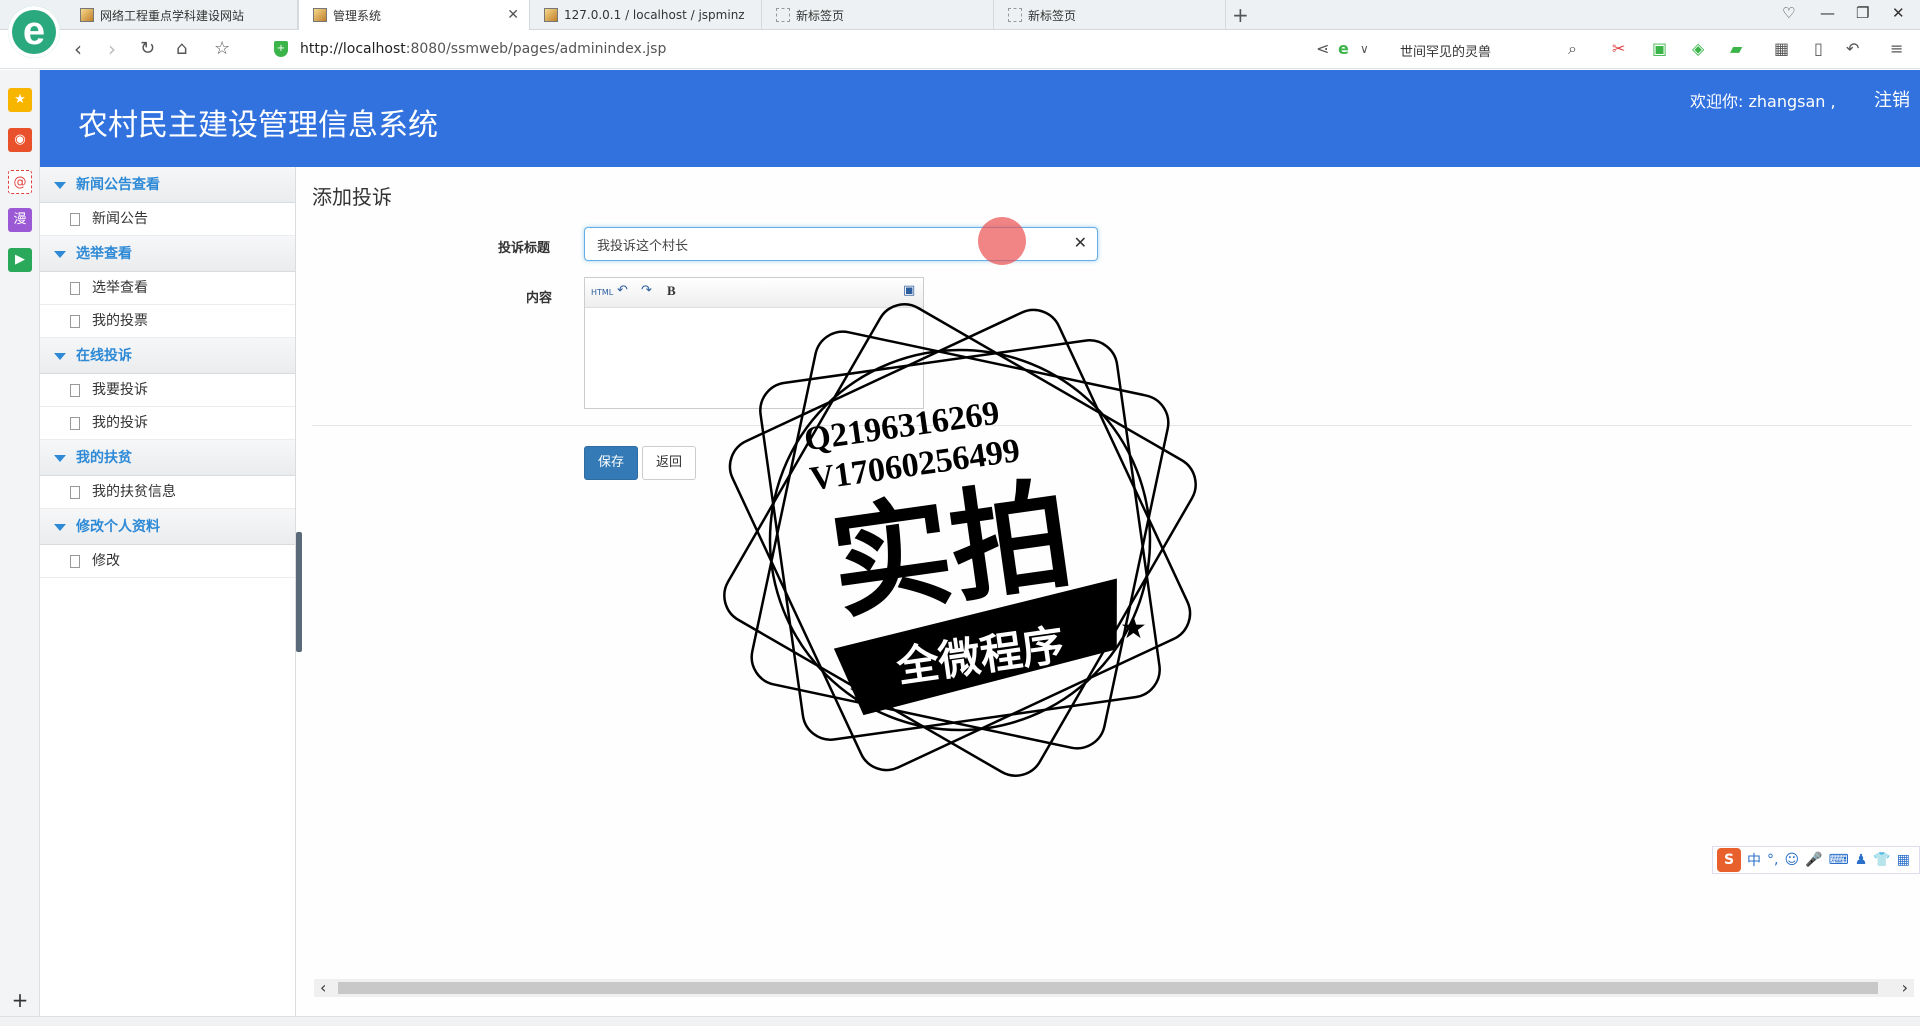  What do you see at coordinates (167, 254) in the screenshot?
I see `menu-group-election: 选举查看` at bounding box center [167, 254].